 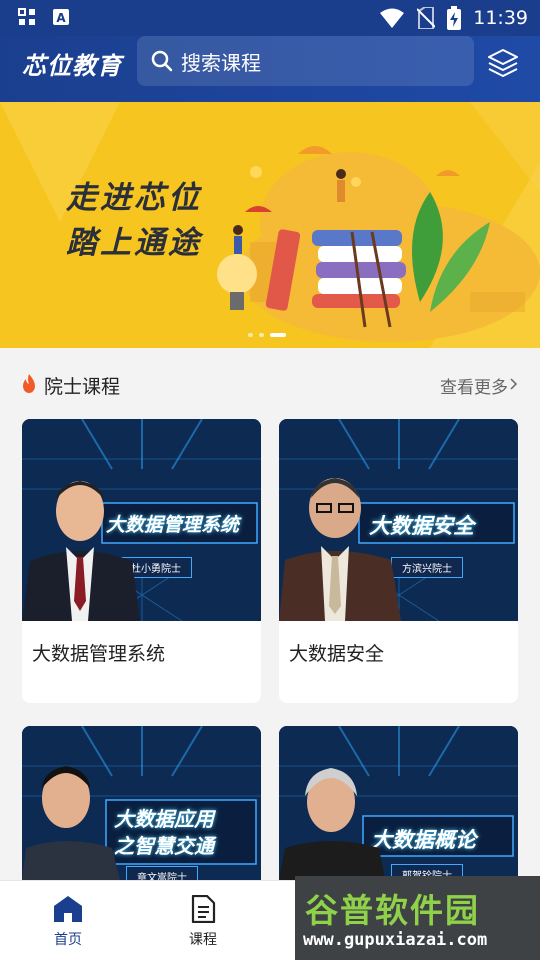 I want to click on course-card: 大数据应用 之智慧交通 章文嵩院士, so click(x=141, y=806).